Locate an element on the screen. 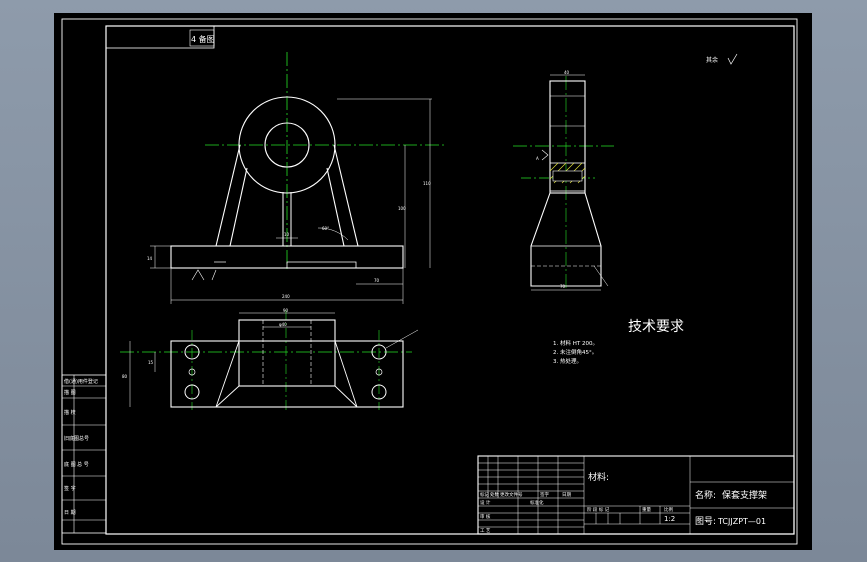 This screenshot has height=562, width=867. svg-text: 15 is located at coordinates (151, 362).